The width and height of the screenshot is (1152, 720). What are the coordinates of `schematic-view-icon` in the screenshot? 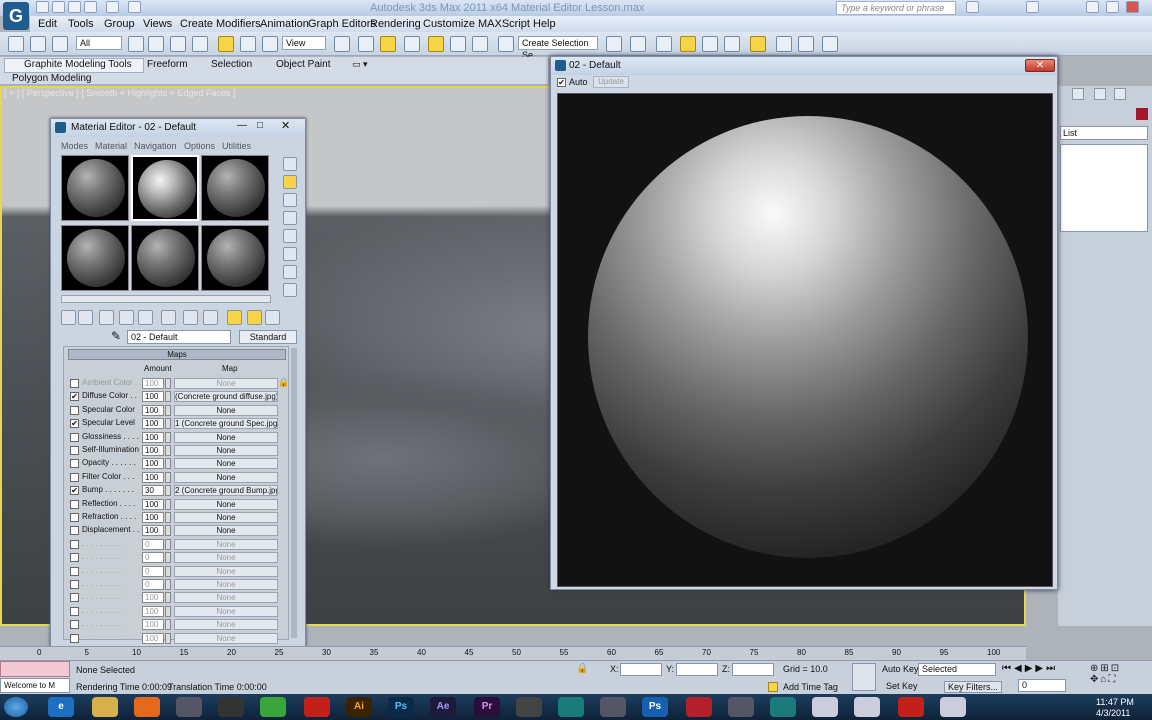 It's located at (732, 44).